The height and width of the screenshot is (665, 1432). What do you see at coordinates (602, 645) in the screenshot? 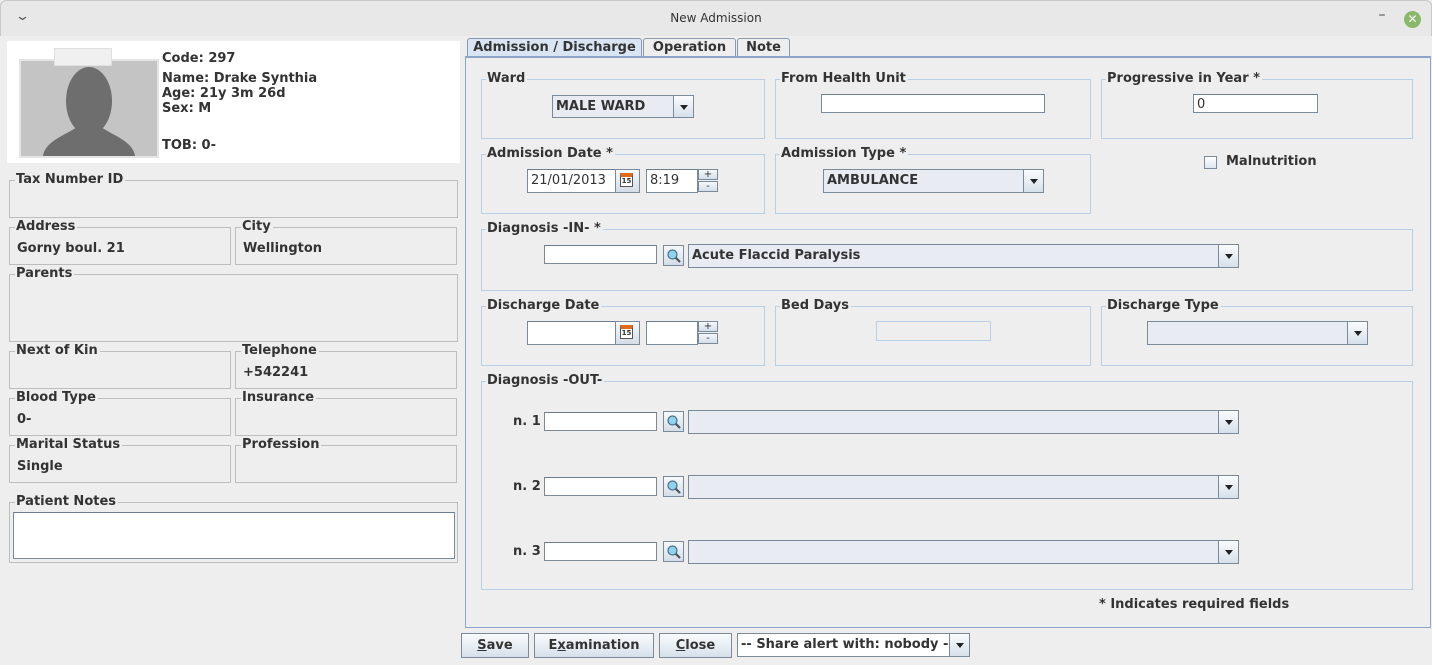
I see `examination-label-rest: amination` at bounding box center [602, 645].